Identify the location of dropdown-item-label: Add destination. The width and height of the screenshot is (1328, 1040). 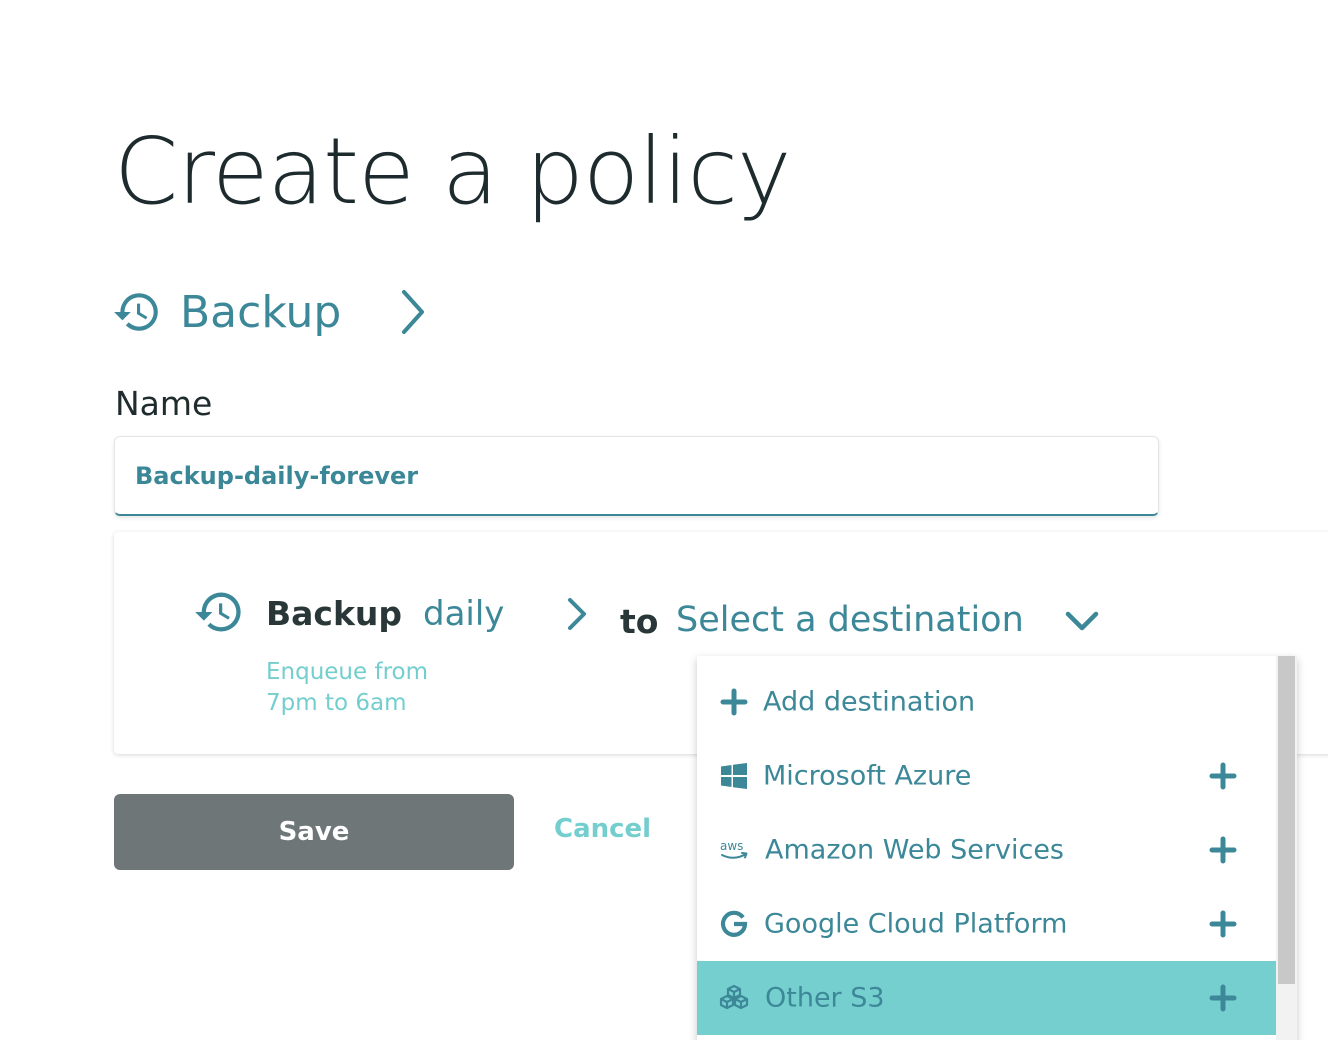
(869, 702).